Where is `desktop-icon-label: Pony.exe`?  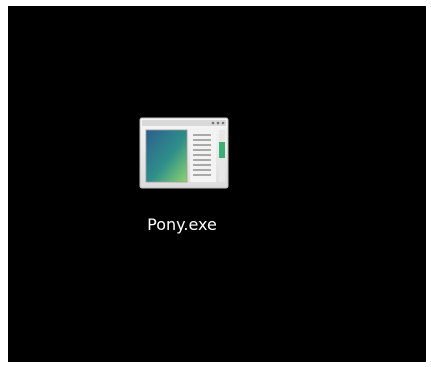
desktop-icon-label: Pony.exe is located at coordinates (182, 224).